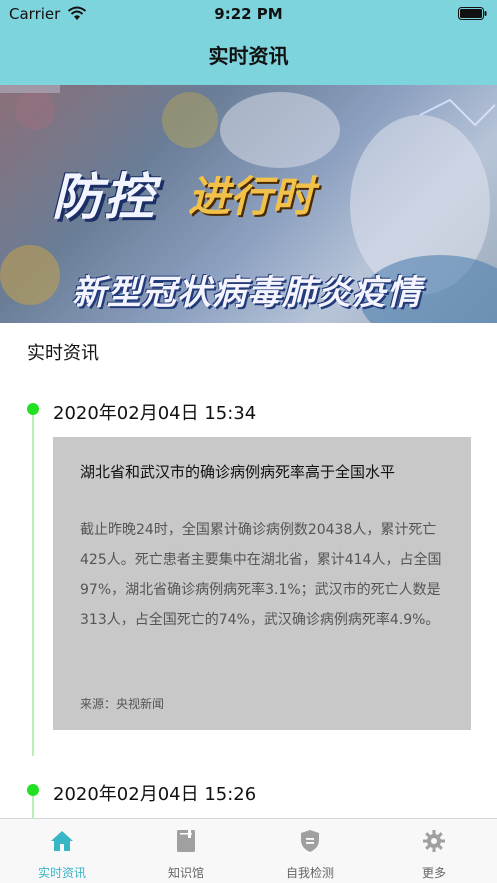 The height and width of the screenshot is (883, 497). Describe the element at coordinates (433, 873) in the screenshot. I see `tab-label: 更多` at that location.